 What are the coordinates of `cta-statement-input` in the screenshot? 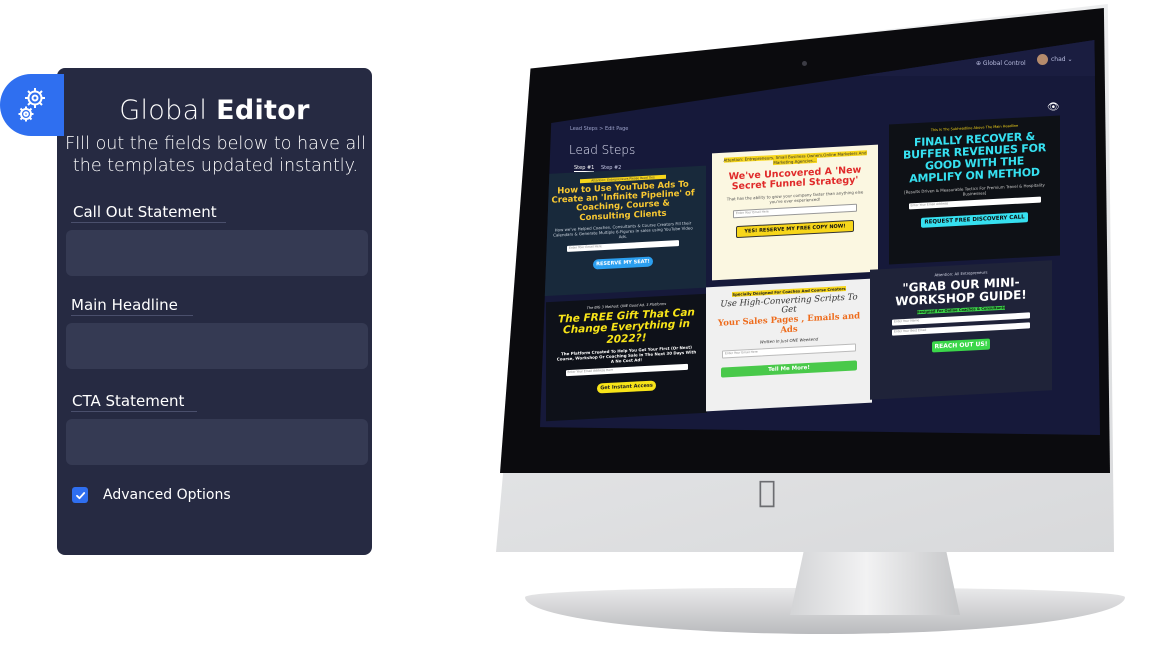 It's located at (217, 442).